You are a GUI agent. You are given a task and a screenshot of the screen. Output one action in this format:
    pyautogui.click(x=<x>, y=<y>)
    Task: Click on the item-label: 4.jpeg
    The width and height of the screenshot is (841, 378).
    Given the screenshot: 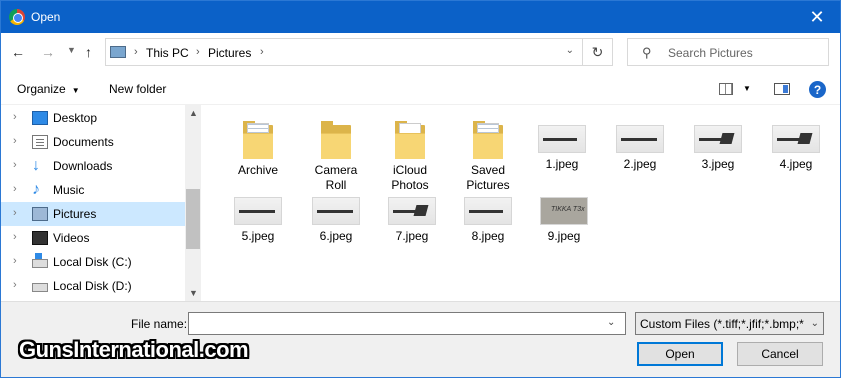 What is the action you would take?
    pyautogui.click(x=796, y=164)
    